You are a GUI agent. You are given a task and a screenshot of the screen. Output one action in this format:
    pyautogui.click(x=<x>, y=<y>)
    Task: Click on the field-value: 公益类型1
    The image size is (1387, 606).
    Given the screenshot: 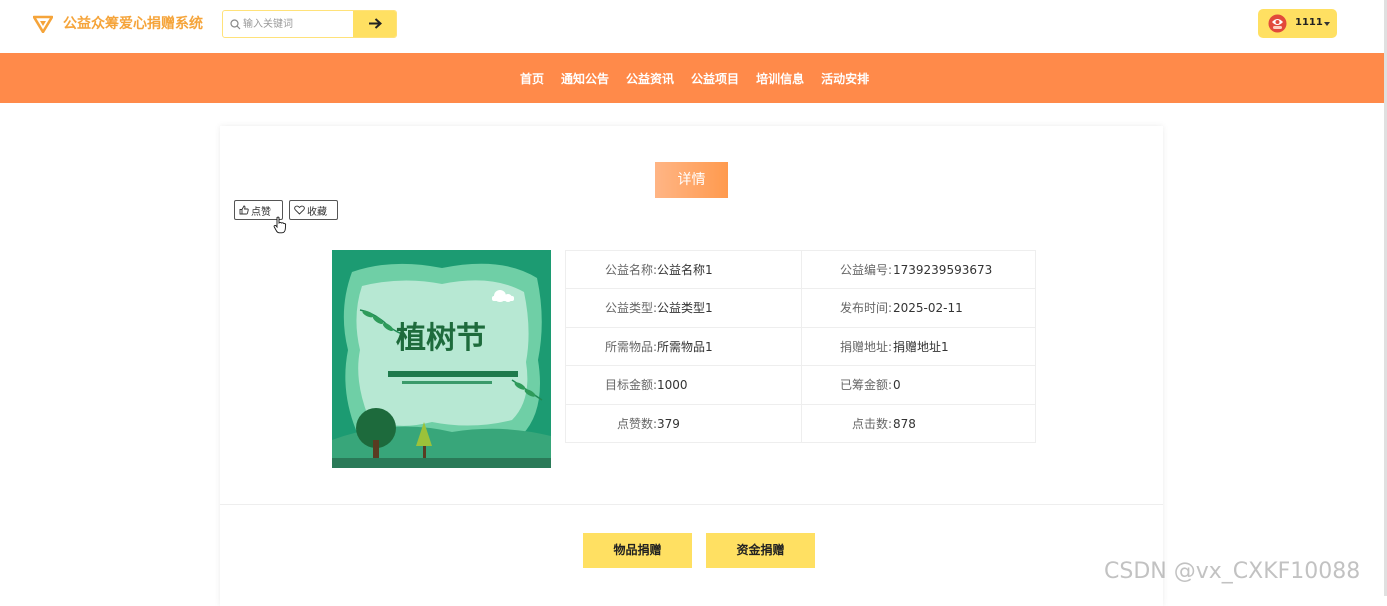 What is the action you would take?
    pyautogui.click(x=685, y=308)
    